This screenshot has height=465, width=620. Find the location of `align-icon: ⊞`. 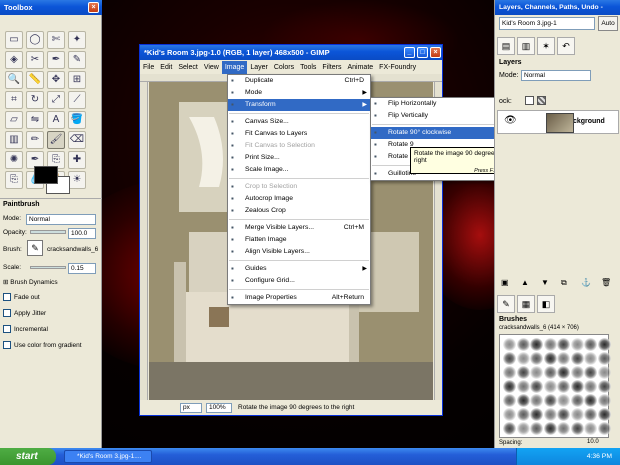

align-icon: ⊞ is located at coordinates (77, 80).